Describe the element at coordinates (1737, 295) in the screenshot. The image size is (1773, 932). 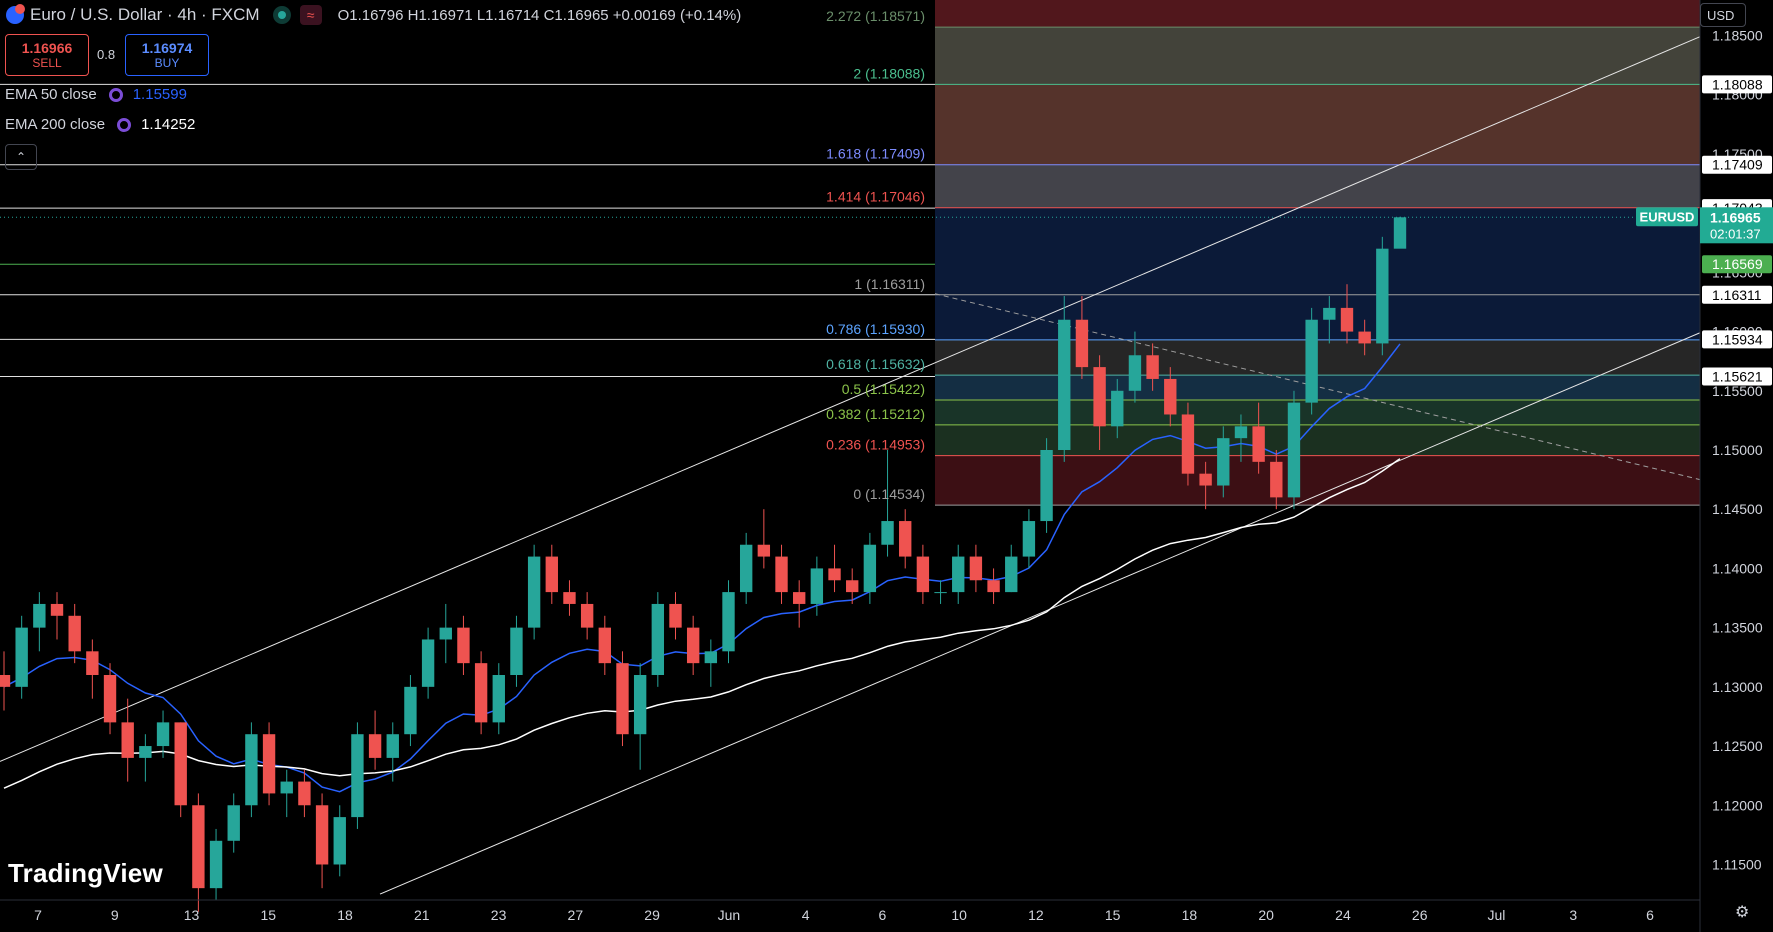
I see `price-level-tag-label: 1.16311` at that location.